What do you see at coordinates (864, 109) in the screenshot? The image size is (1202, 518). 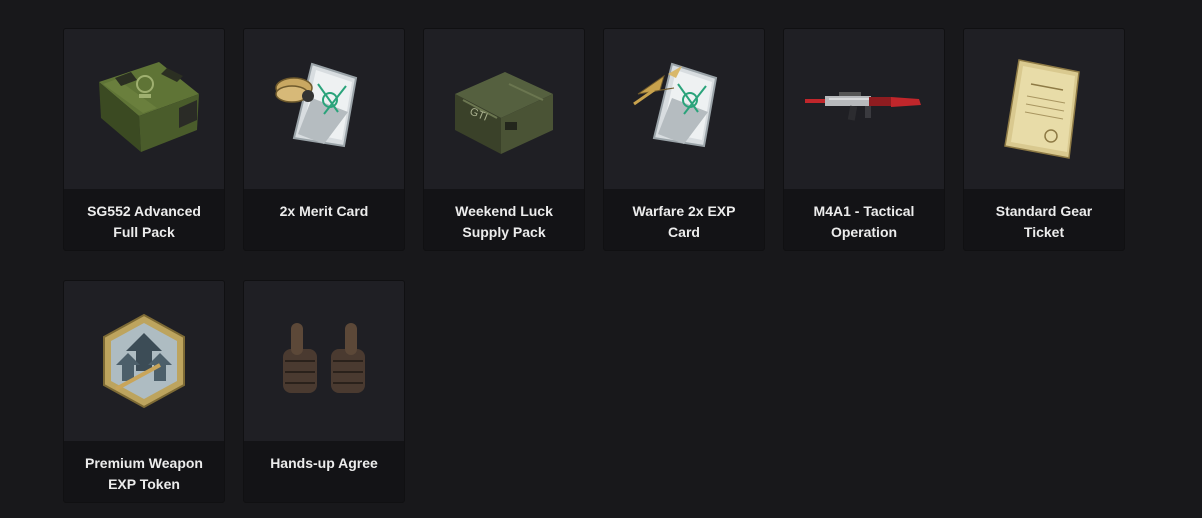 I see `rifle-icon` at bounding box center [864, 109].